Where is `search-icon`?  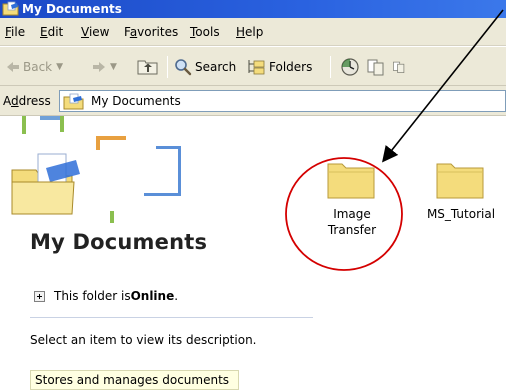
search-icon is located at coordinates (183, 66).